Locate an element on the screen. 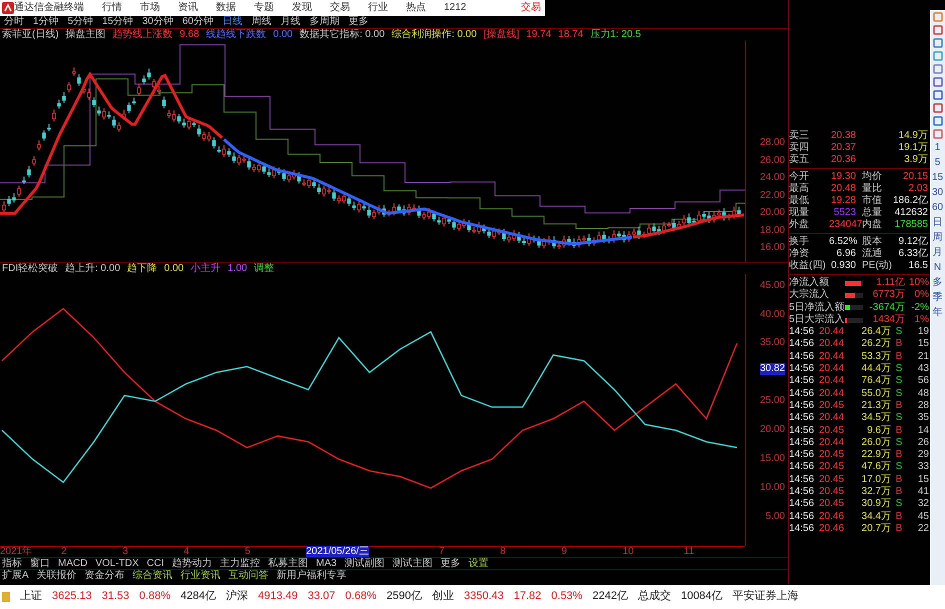  period-tab: 30分钟 is located at coordinates (158, 22).